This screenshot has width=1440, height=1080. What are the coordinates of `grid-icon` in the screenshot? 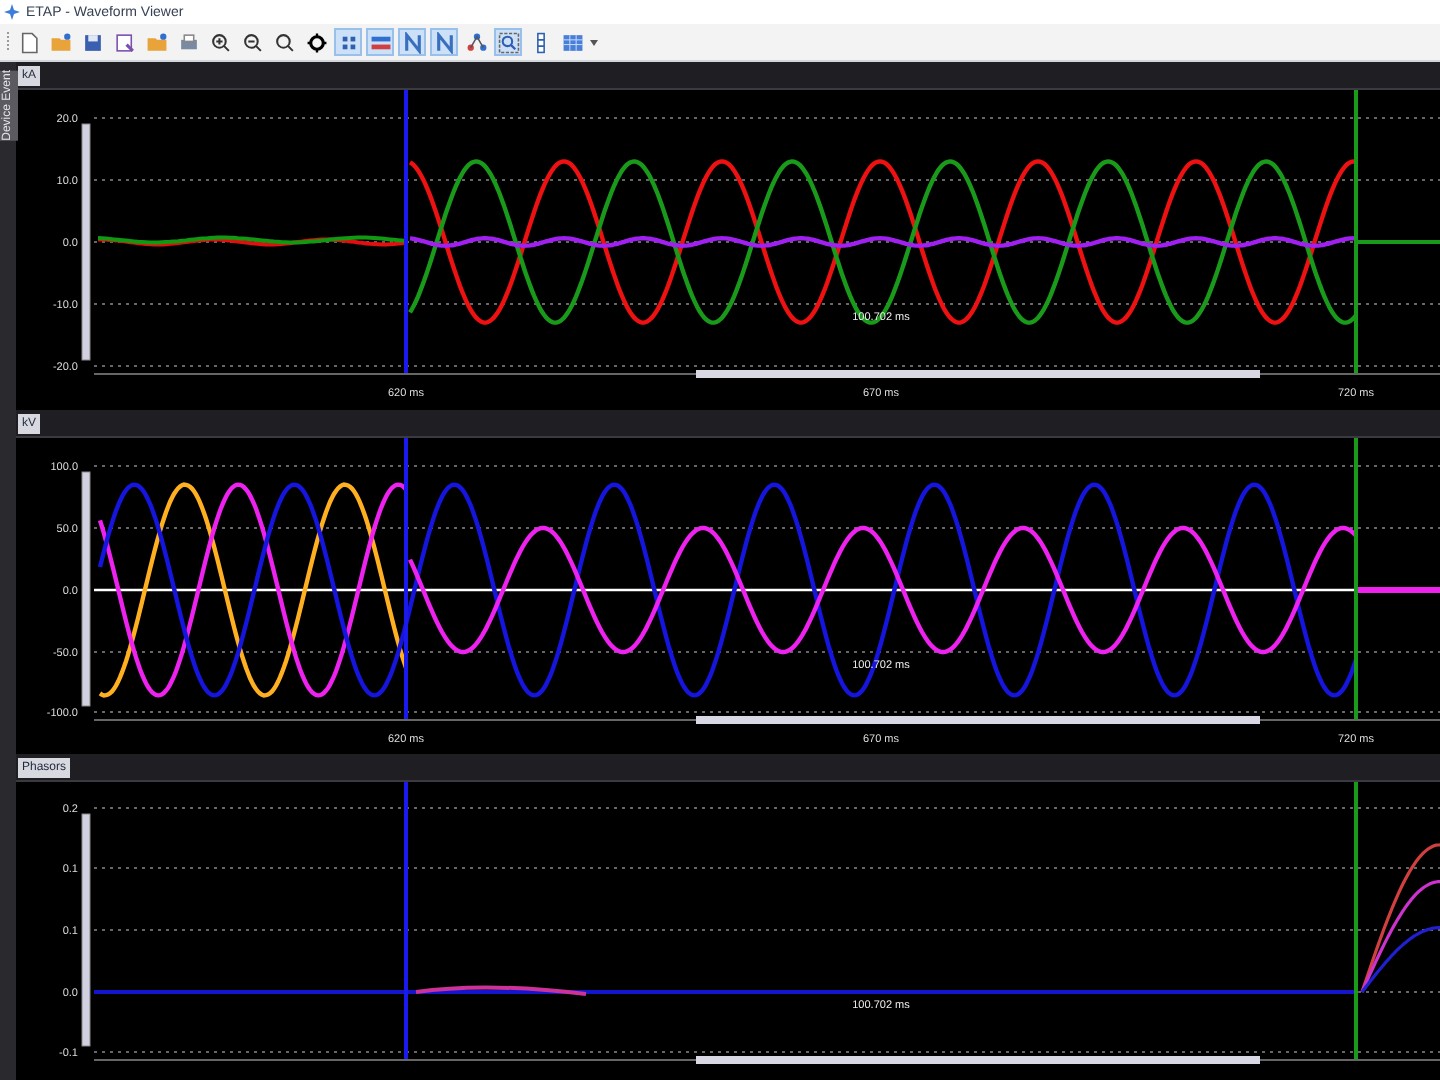 It's located at (348, 42).